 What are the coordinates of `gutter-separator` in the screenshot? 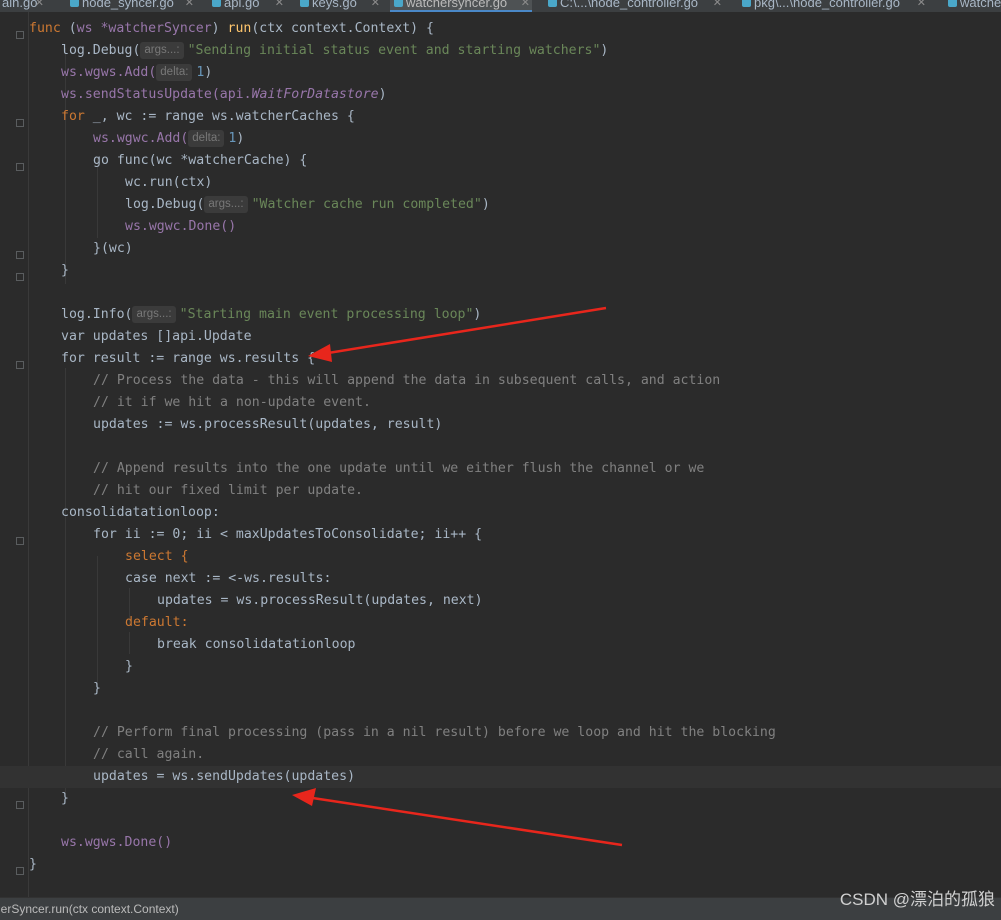 It's located at (28, 454).